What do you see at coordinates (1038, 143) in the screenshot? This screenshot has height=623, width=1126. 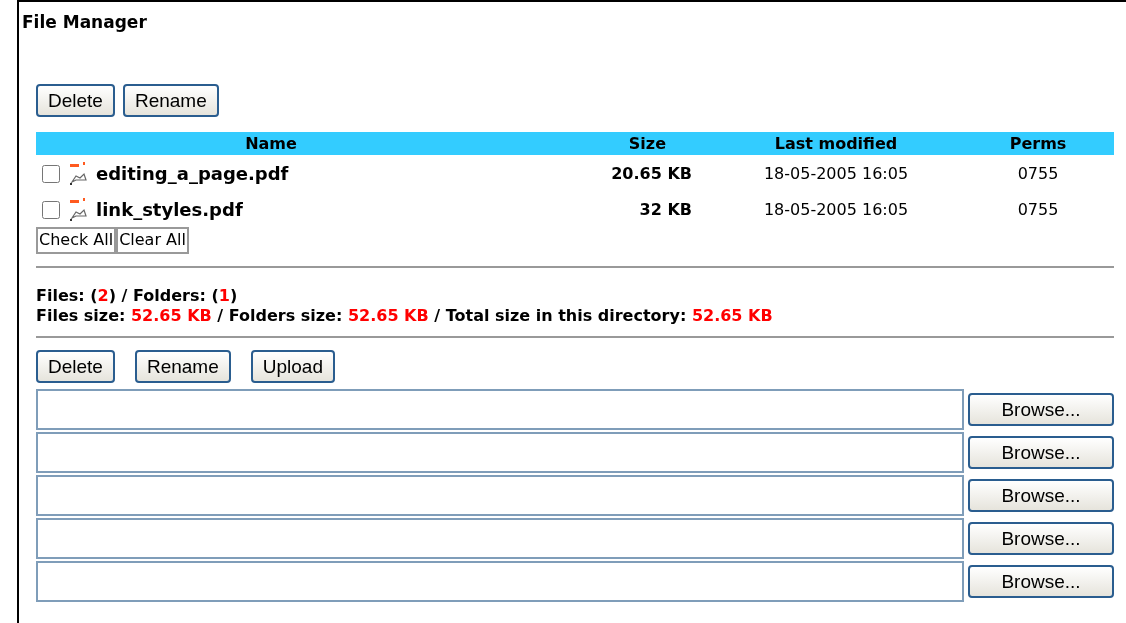 I see `column-header: Perms` at bounding box center [1038, 143].